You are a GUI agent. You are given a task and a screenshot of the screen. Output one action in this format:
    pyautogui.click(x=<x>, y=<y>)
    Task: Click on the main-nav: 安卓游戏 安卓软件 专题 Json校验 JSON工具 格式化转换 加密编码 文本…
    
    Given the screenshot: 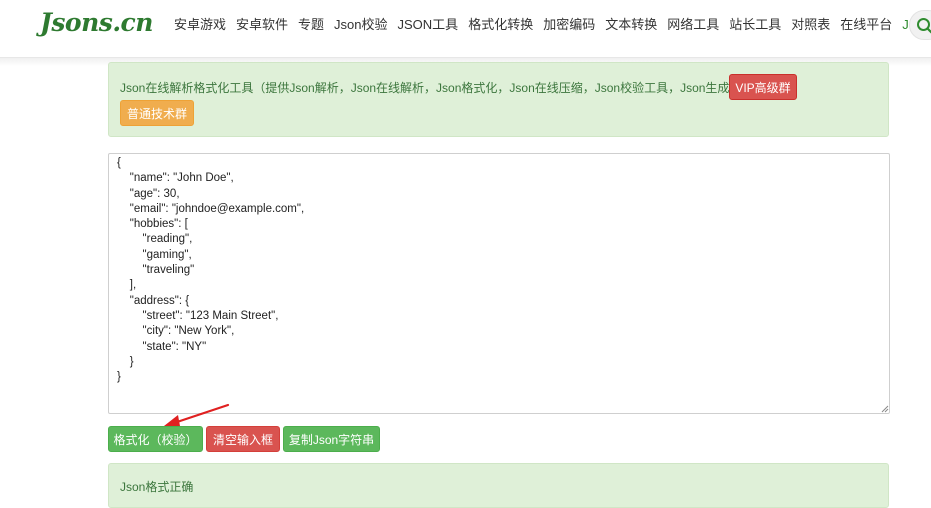 What is the action you would take?
    pyautogui.click(x=552, y=26)
    